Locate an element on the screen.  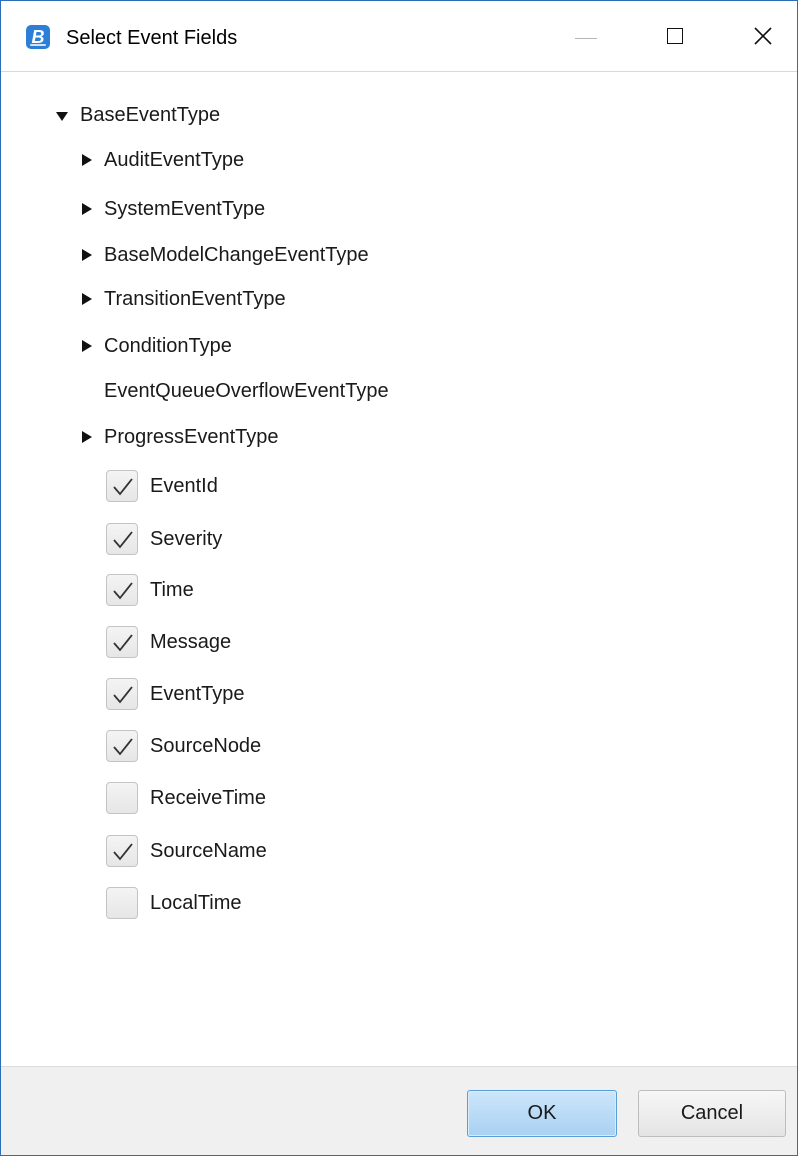
tree-item-field: Severity is located at coordinates (164, 539).